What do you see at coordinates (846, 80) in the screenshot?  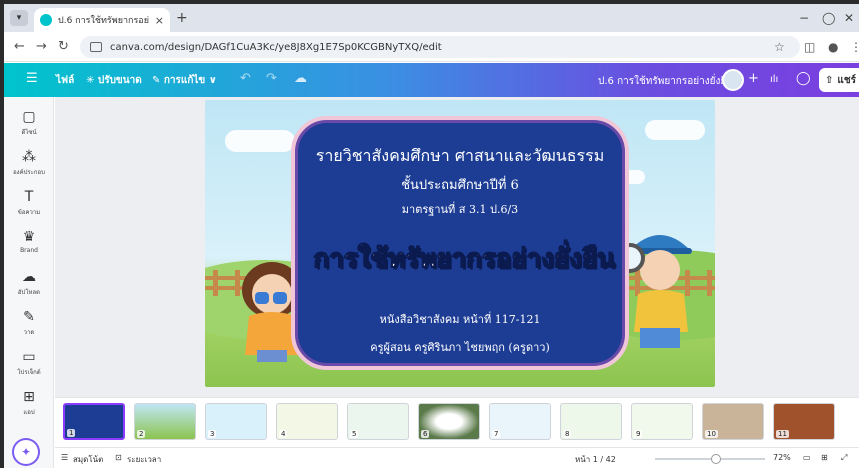 I see `share-label: แชร์` at bounding box center [846, 80].